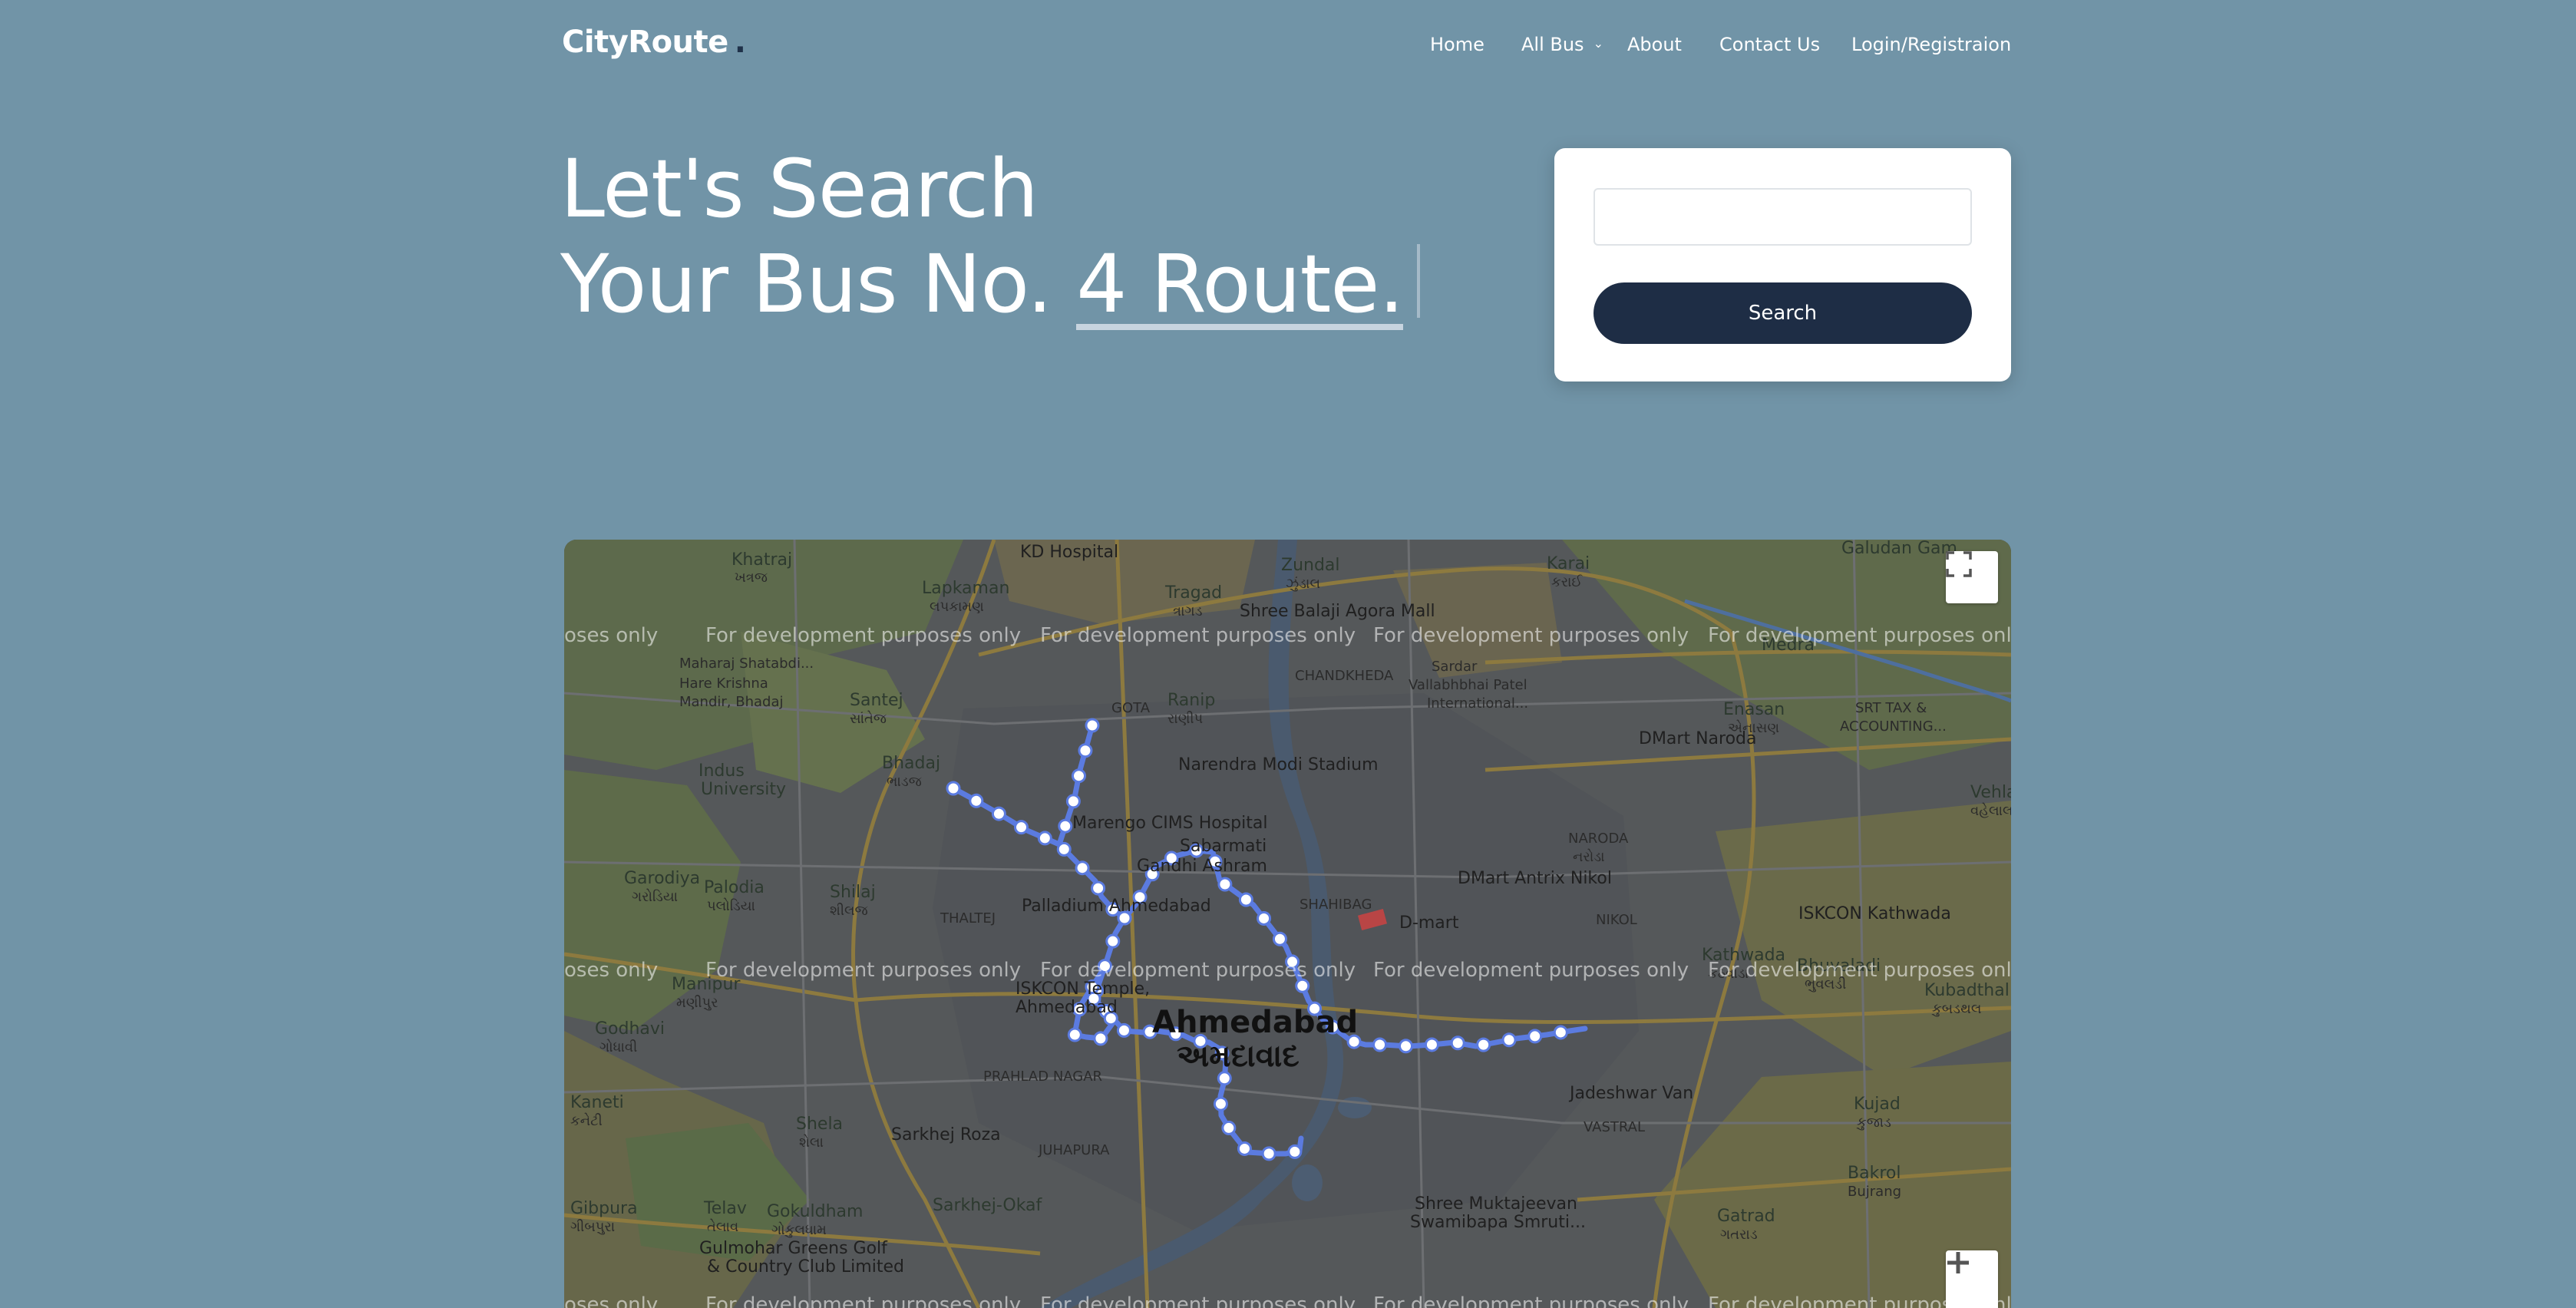  I want to click on map-label-telav-gu: તેલાવ, so click(723, 1227).